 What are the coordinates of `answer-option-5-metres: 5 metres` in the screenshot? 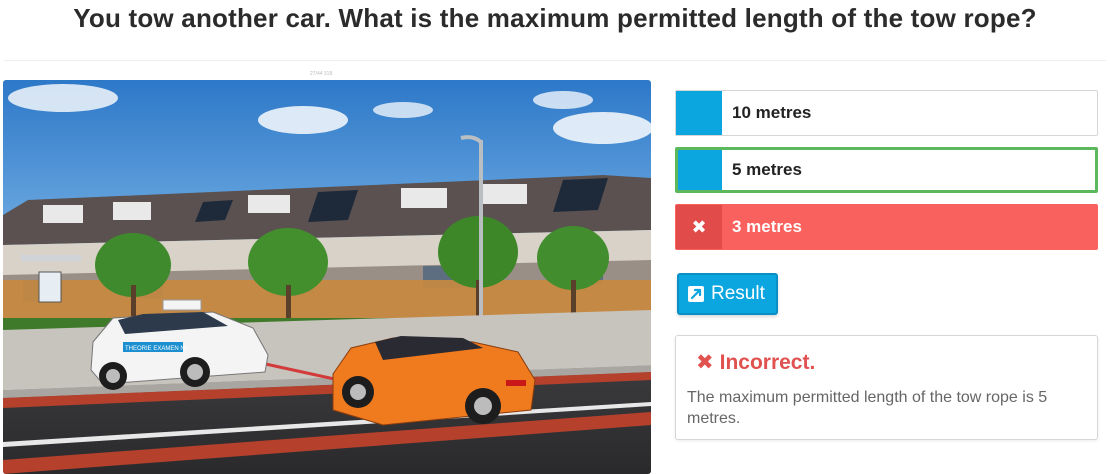 It's located at (886, 170).